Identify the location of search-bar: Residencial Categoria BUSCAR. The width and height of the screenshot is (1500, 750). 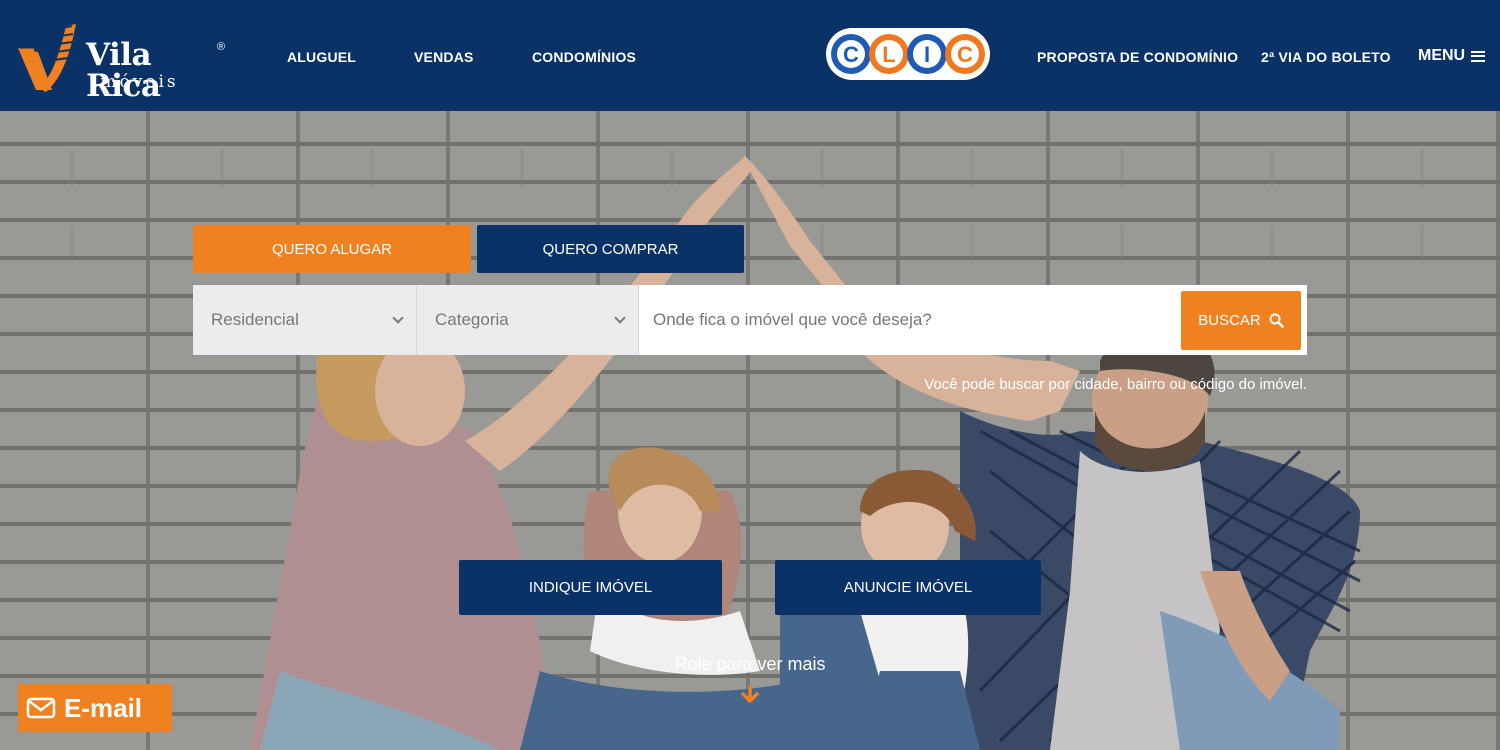
(750, 320).